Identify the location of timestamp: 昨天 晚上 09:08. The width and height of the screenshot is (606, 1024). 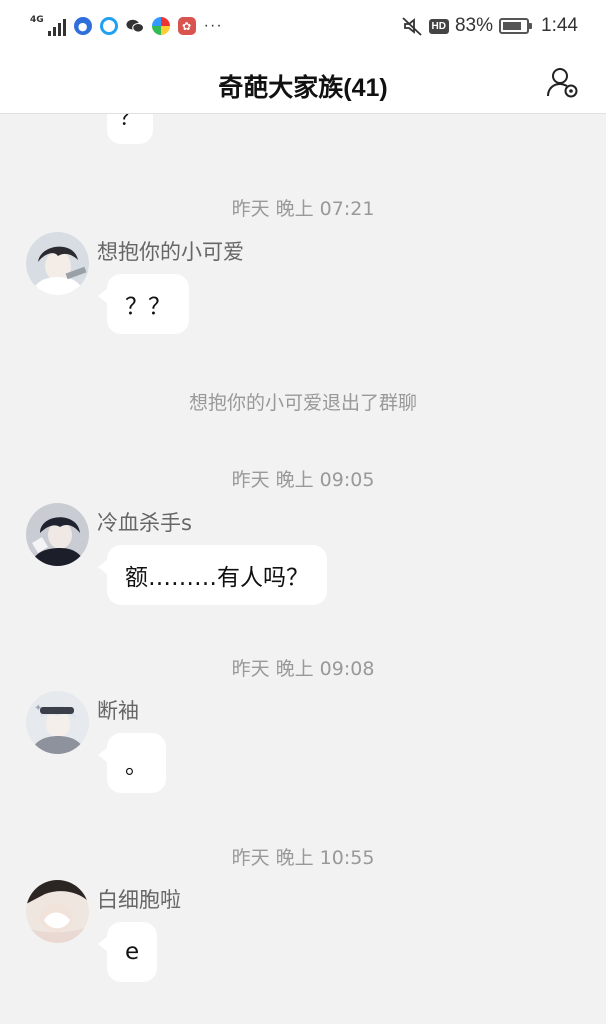
(303, 669).